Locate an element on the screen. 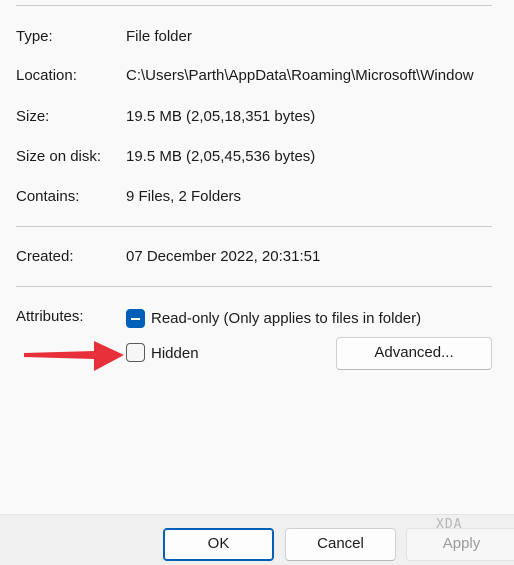 This screenshot has height=565, width=514. divider-middle is located at coordinates (254, 226).